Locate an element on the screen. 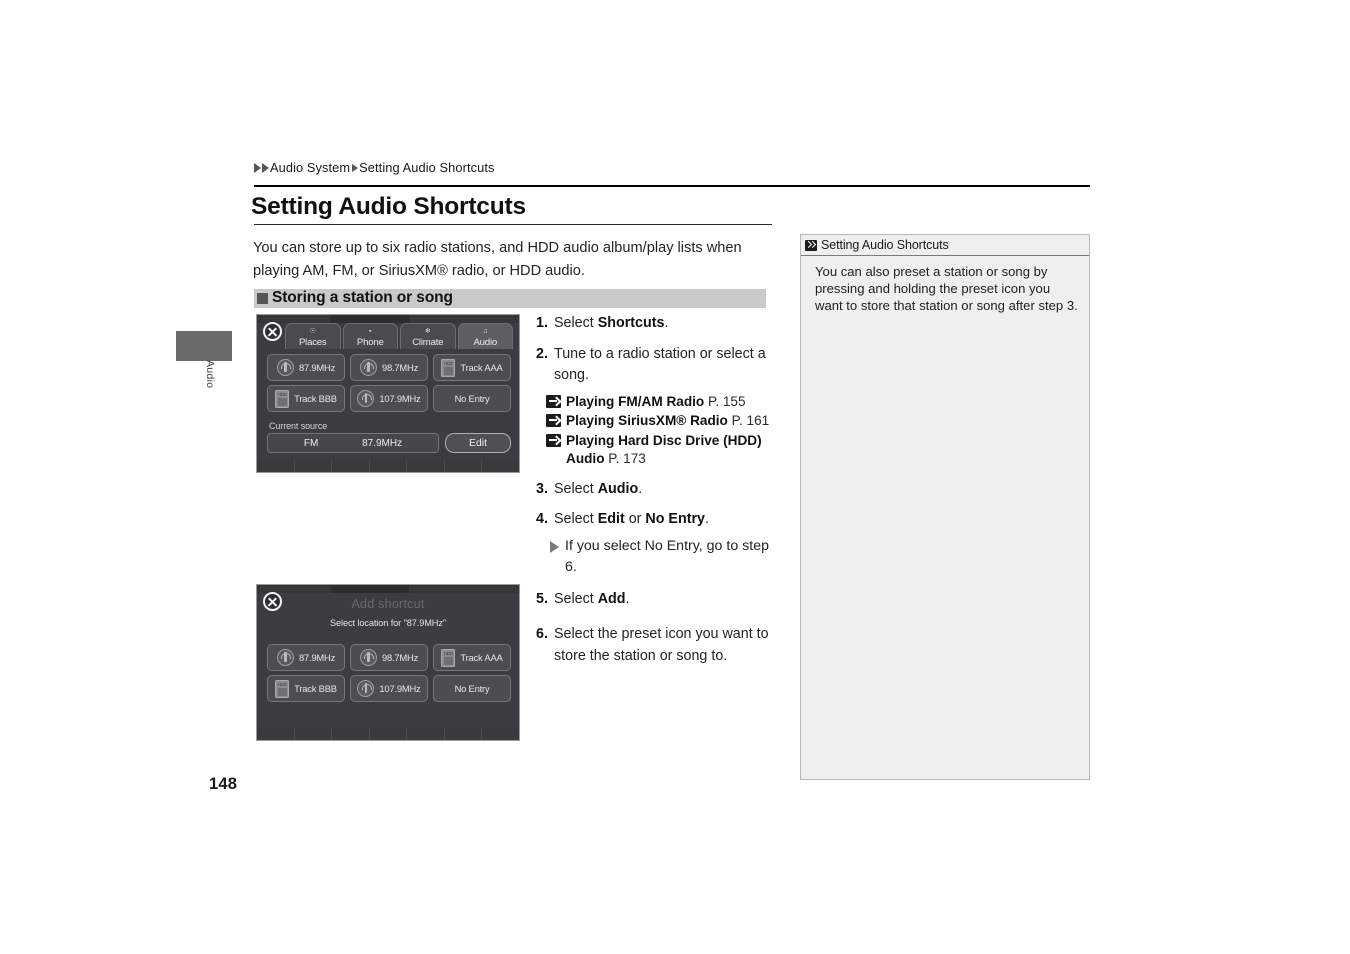 This screenshot has width=1350, height=954. reference-item: Playing FM/AM Radio P. 155 is located at coordinates (664, 402).